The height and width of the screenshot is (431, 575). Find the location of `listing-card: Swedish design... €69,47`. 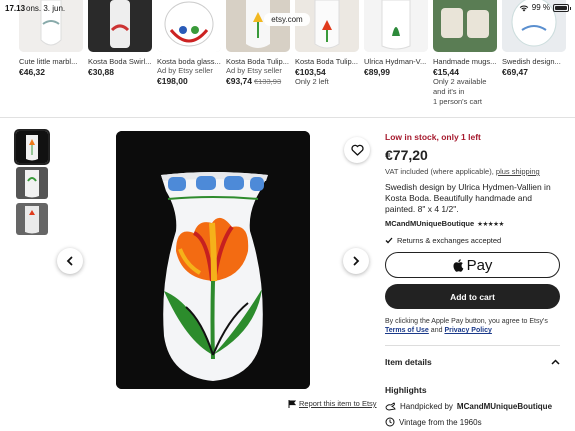

listing-card: Swedish design... €69,47 is located at coordinates (534, 57).